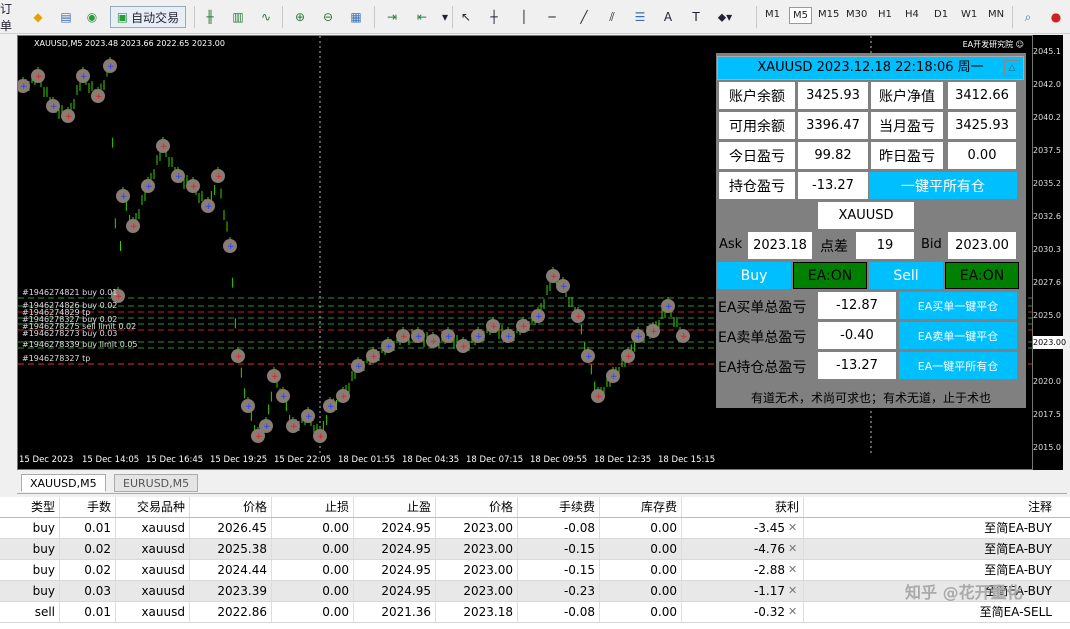 This screenshot has height=629, width=1070. I want to click on timeframe-h1: H1, so click(885, 14).